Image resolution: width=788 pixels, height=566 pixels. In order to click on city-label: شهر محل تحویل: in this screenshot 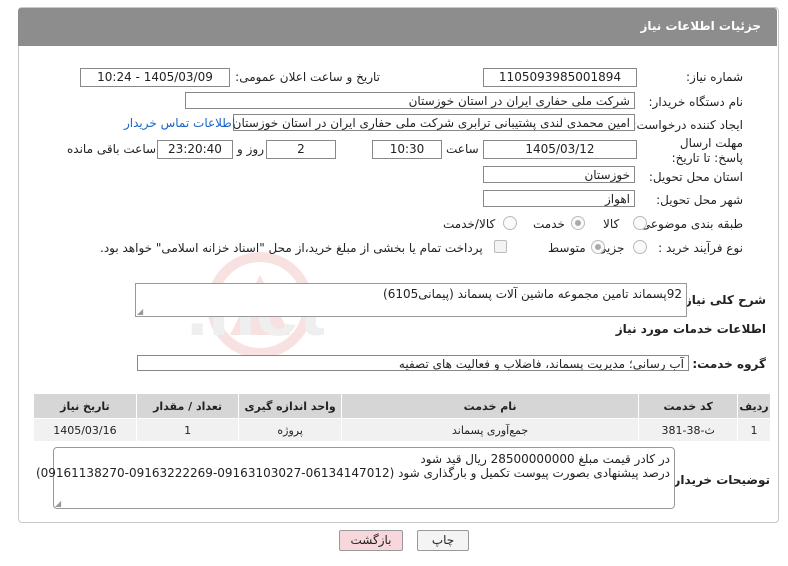, I will do `click(699, 200)`.